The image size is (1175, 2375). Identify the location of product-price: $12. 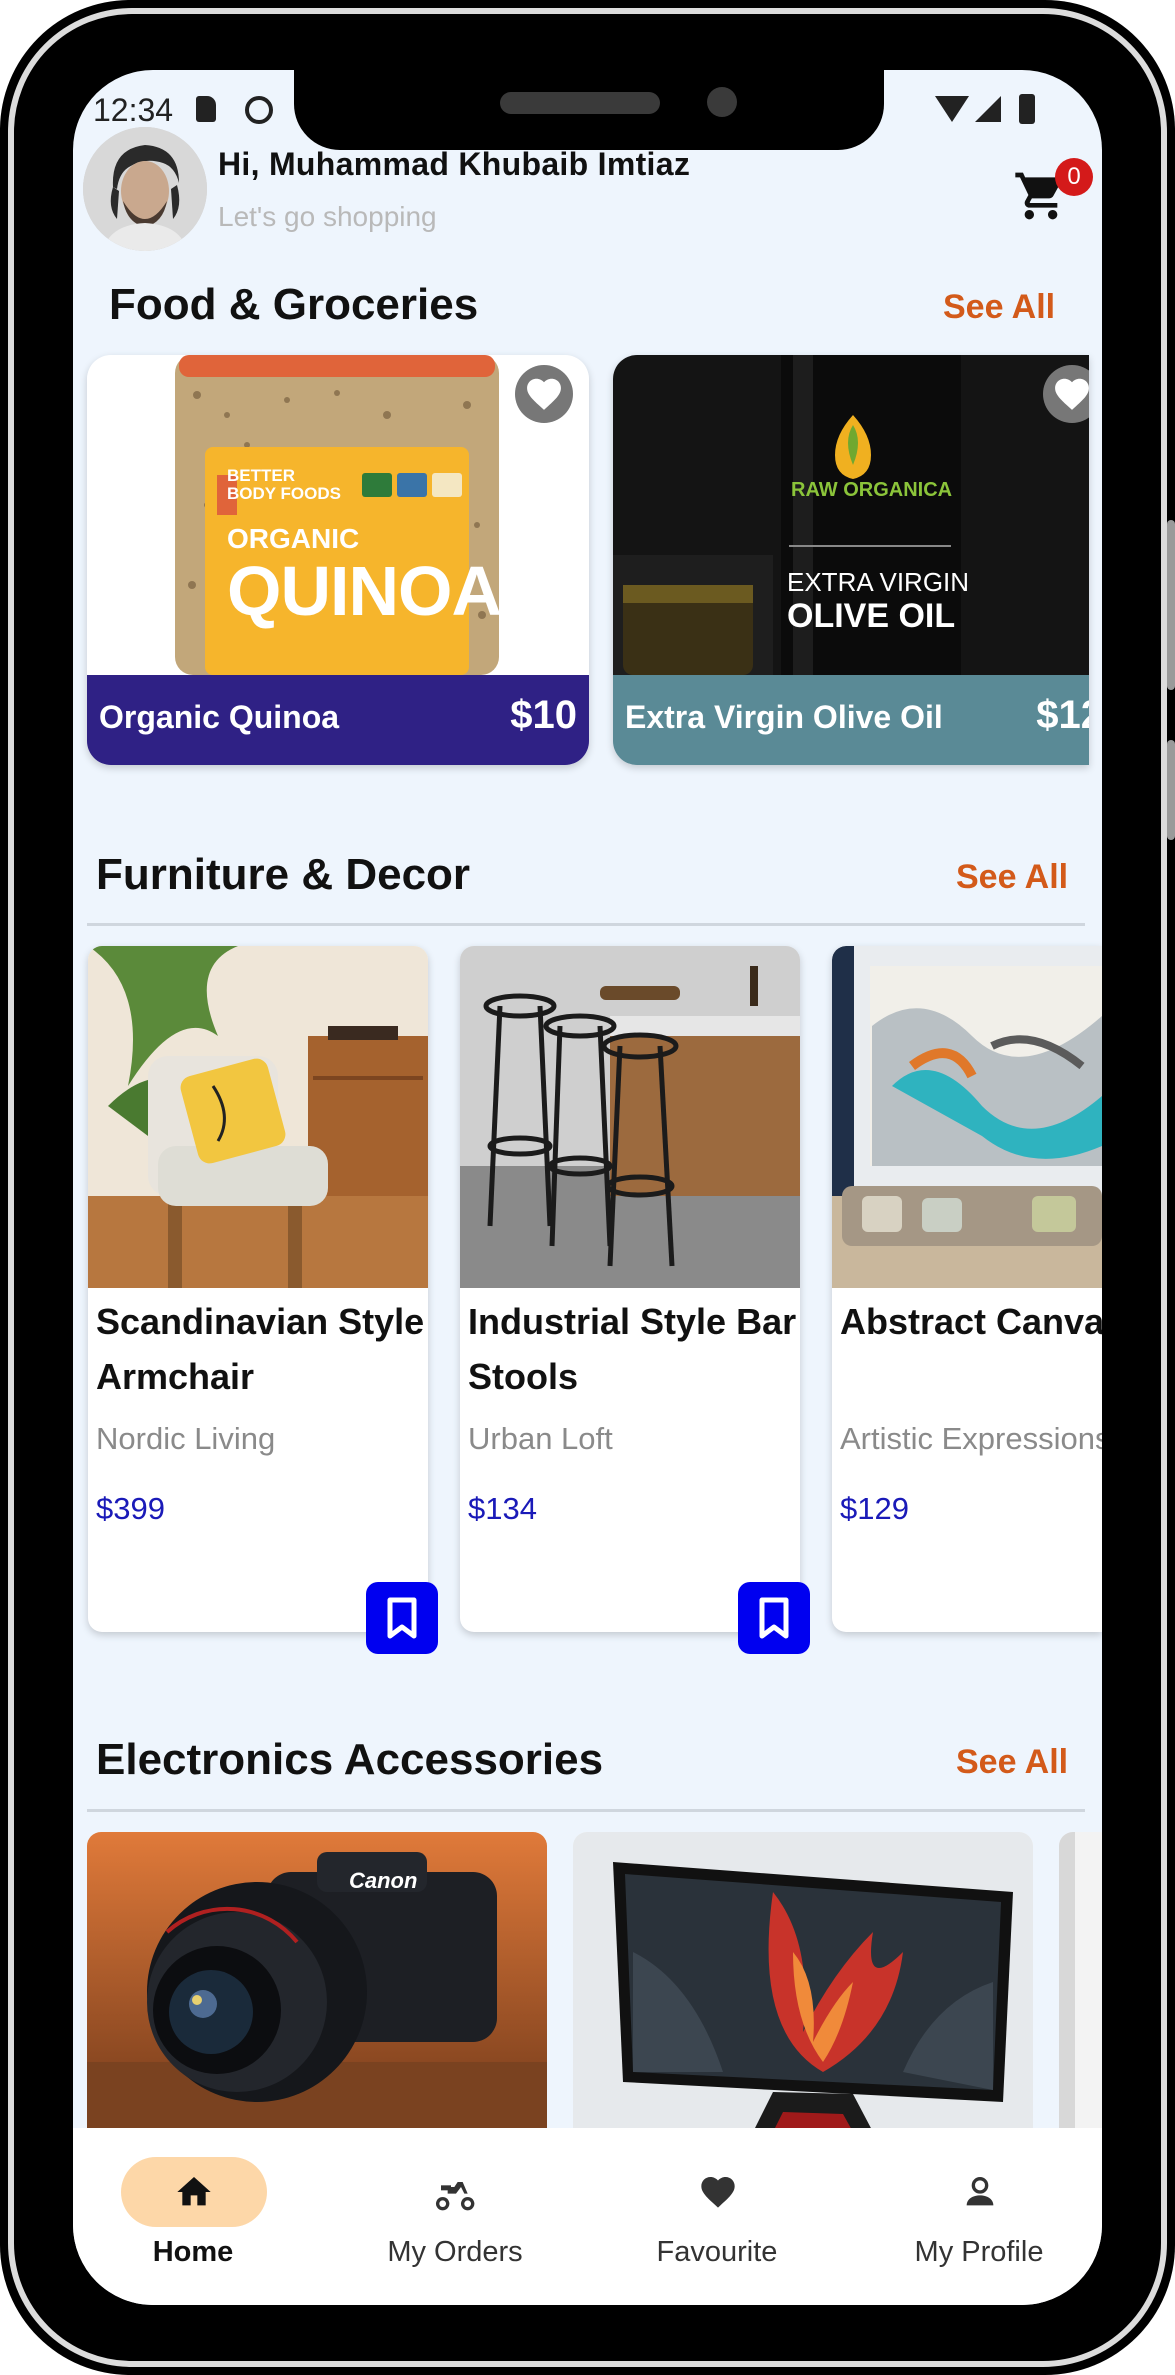
(1062, 715).